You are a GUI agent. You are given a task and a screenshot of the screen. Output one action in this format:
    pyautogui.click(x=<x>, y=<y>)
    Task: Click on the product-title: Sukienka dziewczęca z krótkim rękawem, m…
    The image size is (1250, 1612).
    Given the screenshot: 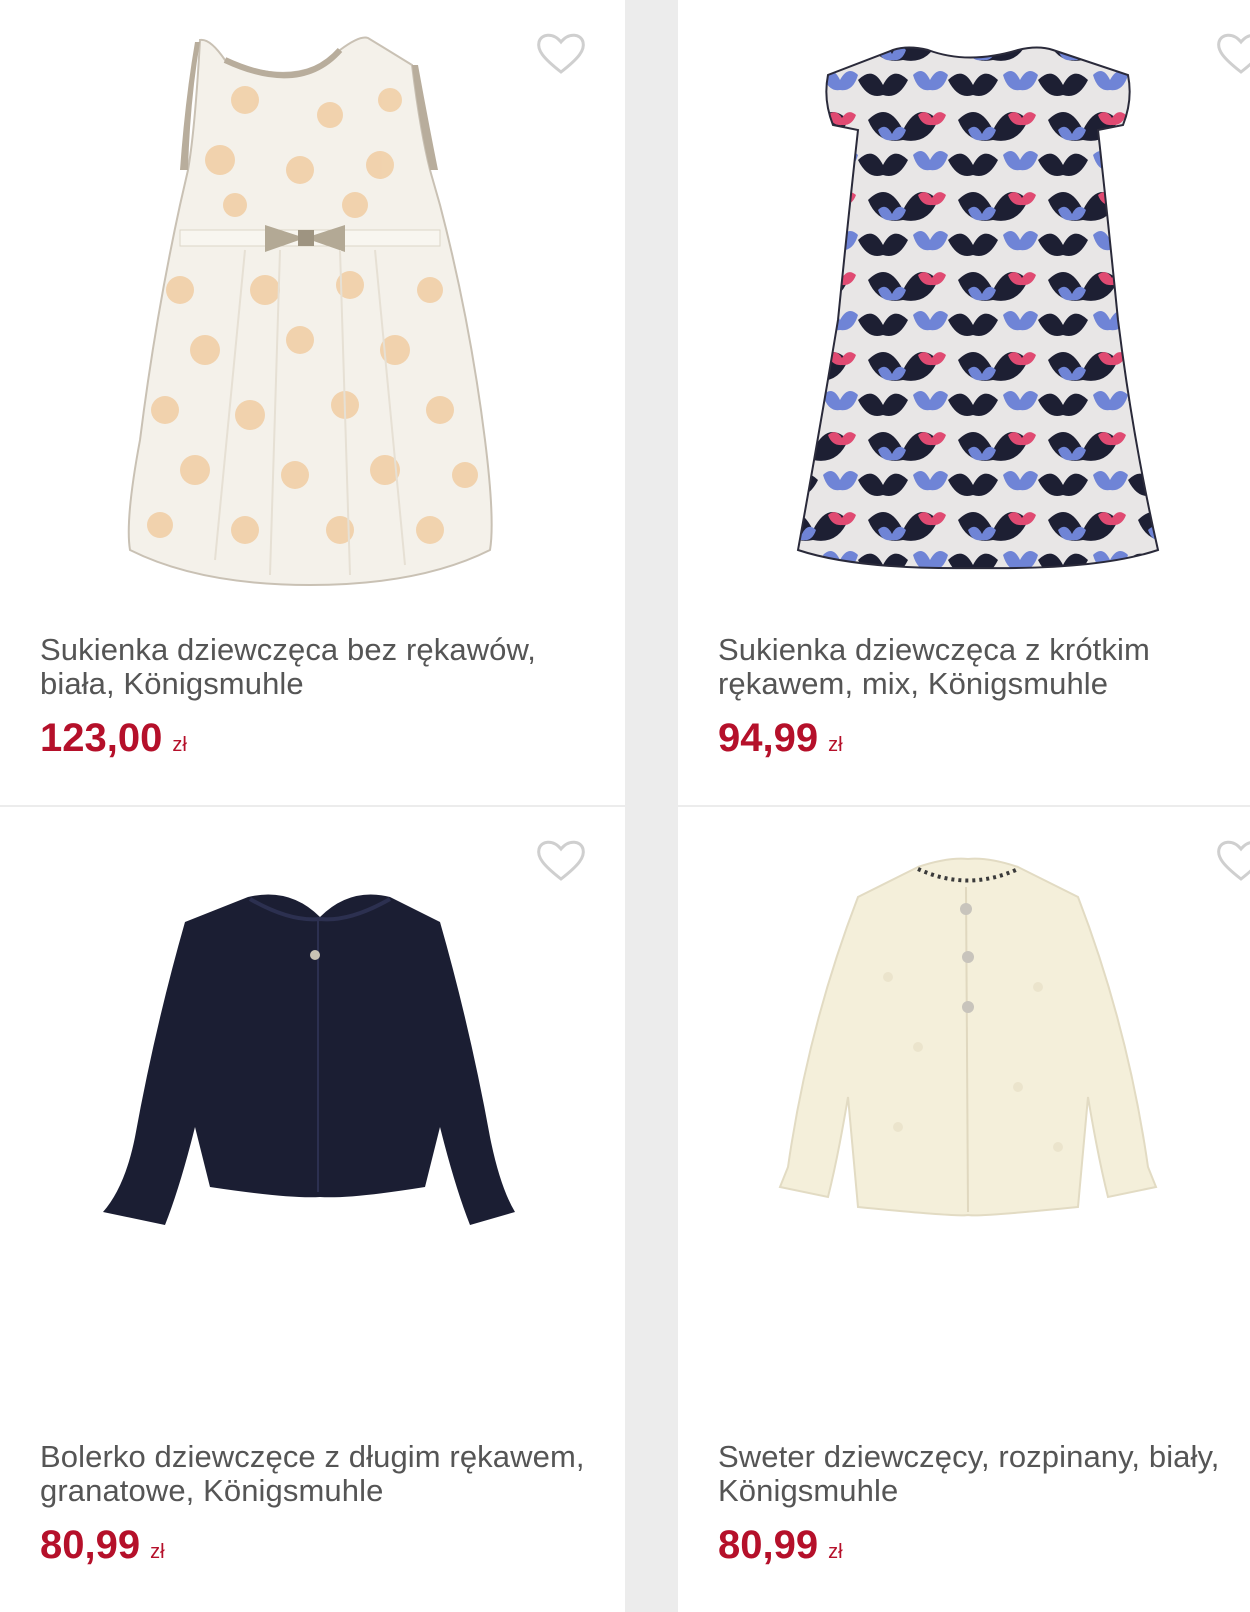 What is the action you would take?
    pyautogui.click(x=978, y=667)
    